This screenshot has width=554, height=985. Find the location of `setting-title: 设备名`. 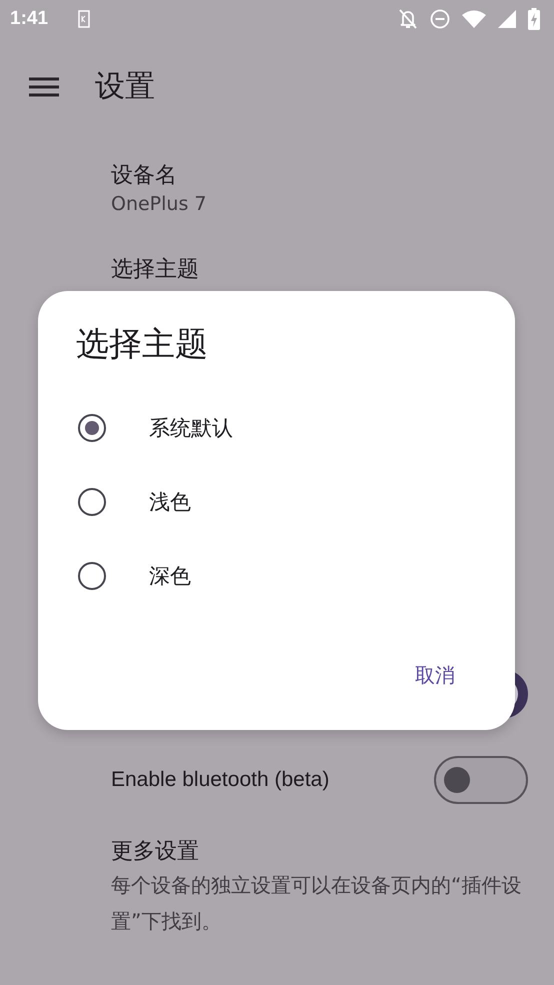

setting-title: 设备名 is located at coordinates (312, 176).